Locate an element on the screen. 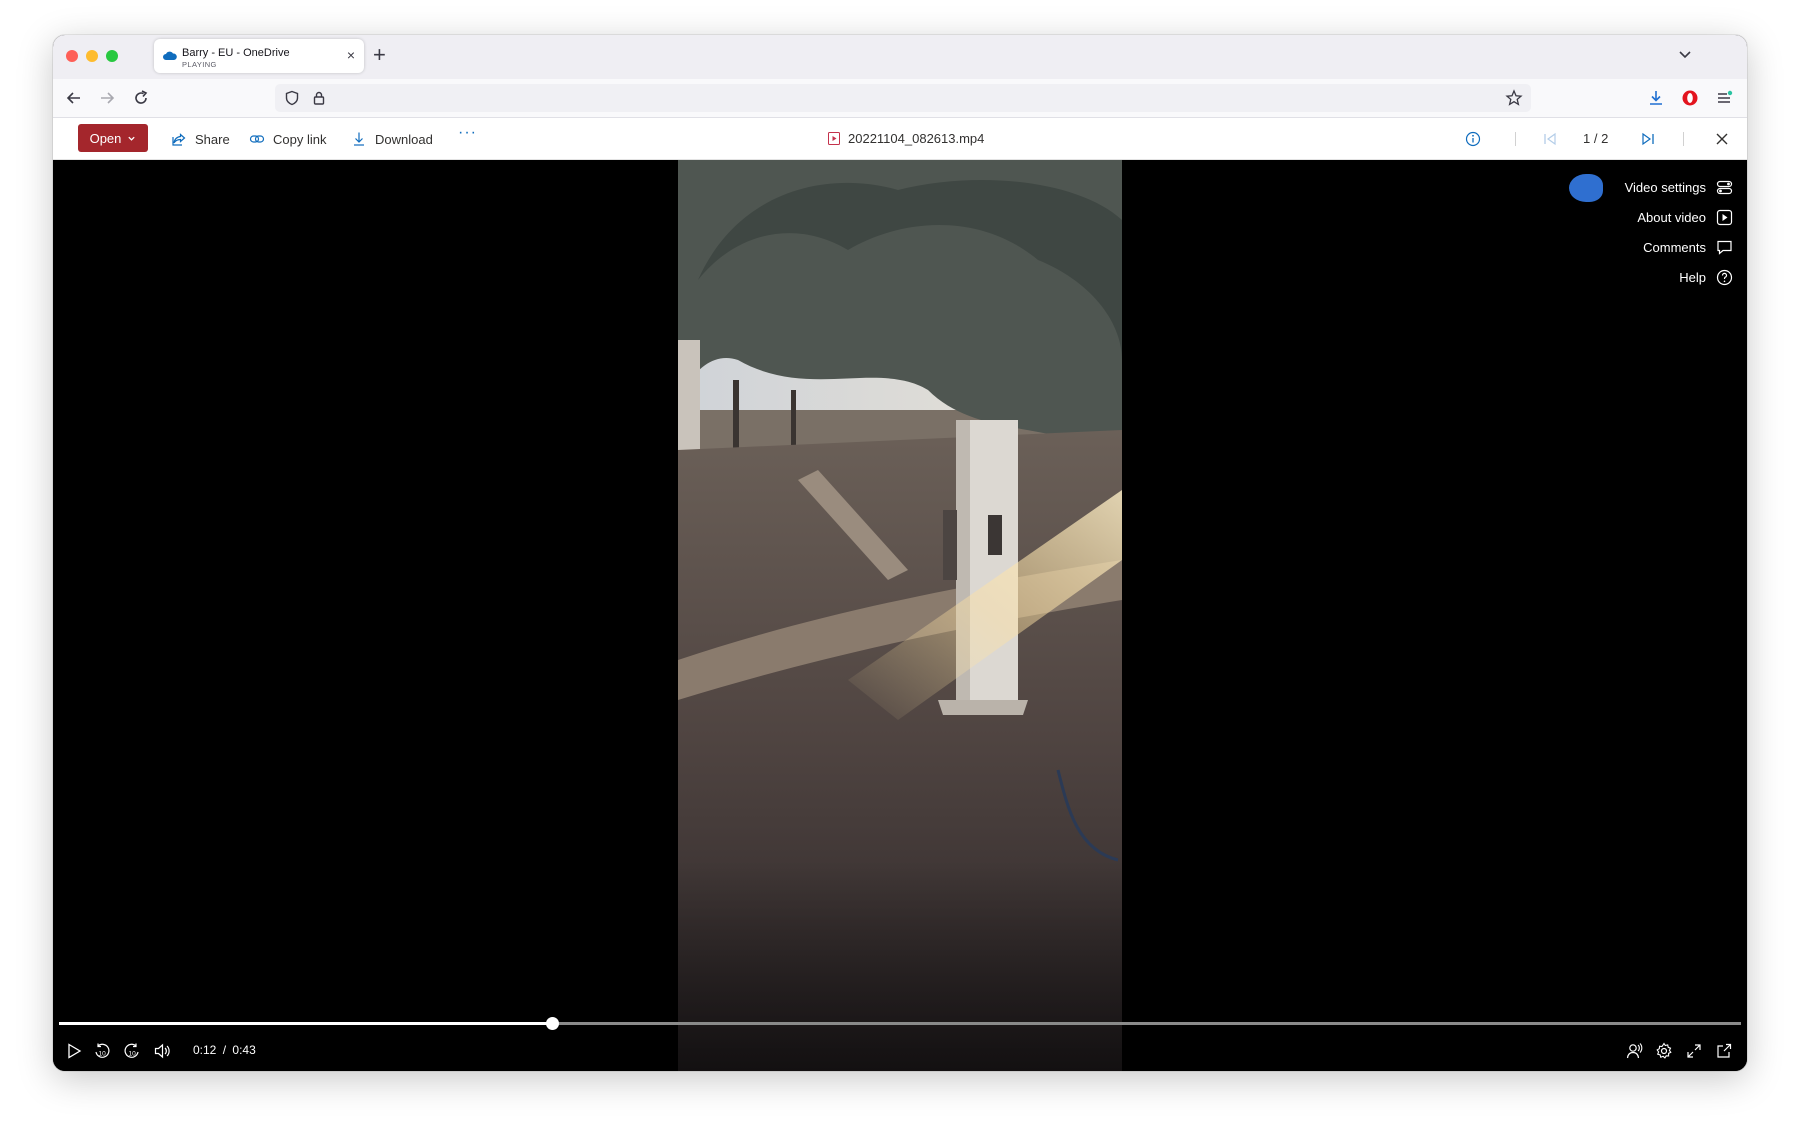 The image size is (1800, 1141). about-video-menu-item: About video is located at coordinates (1679, 217).